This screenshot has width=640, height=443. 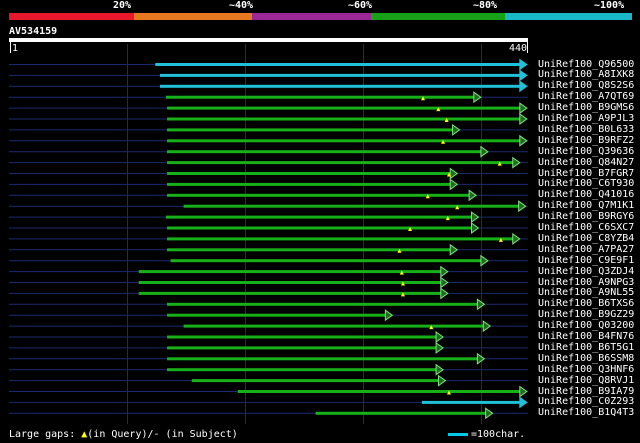 I want to click on identity-label-60: ~60%, so click(x=360, y=5).